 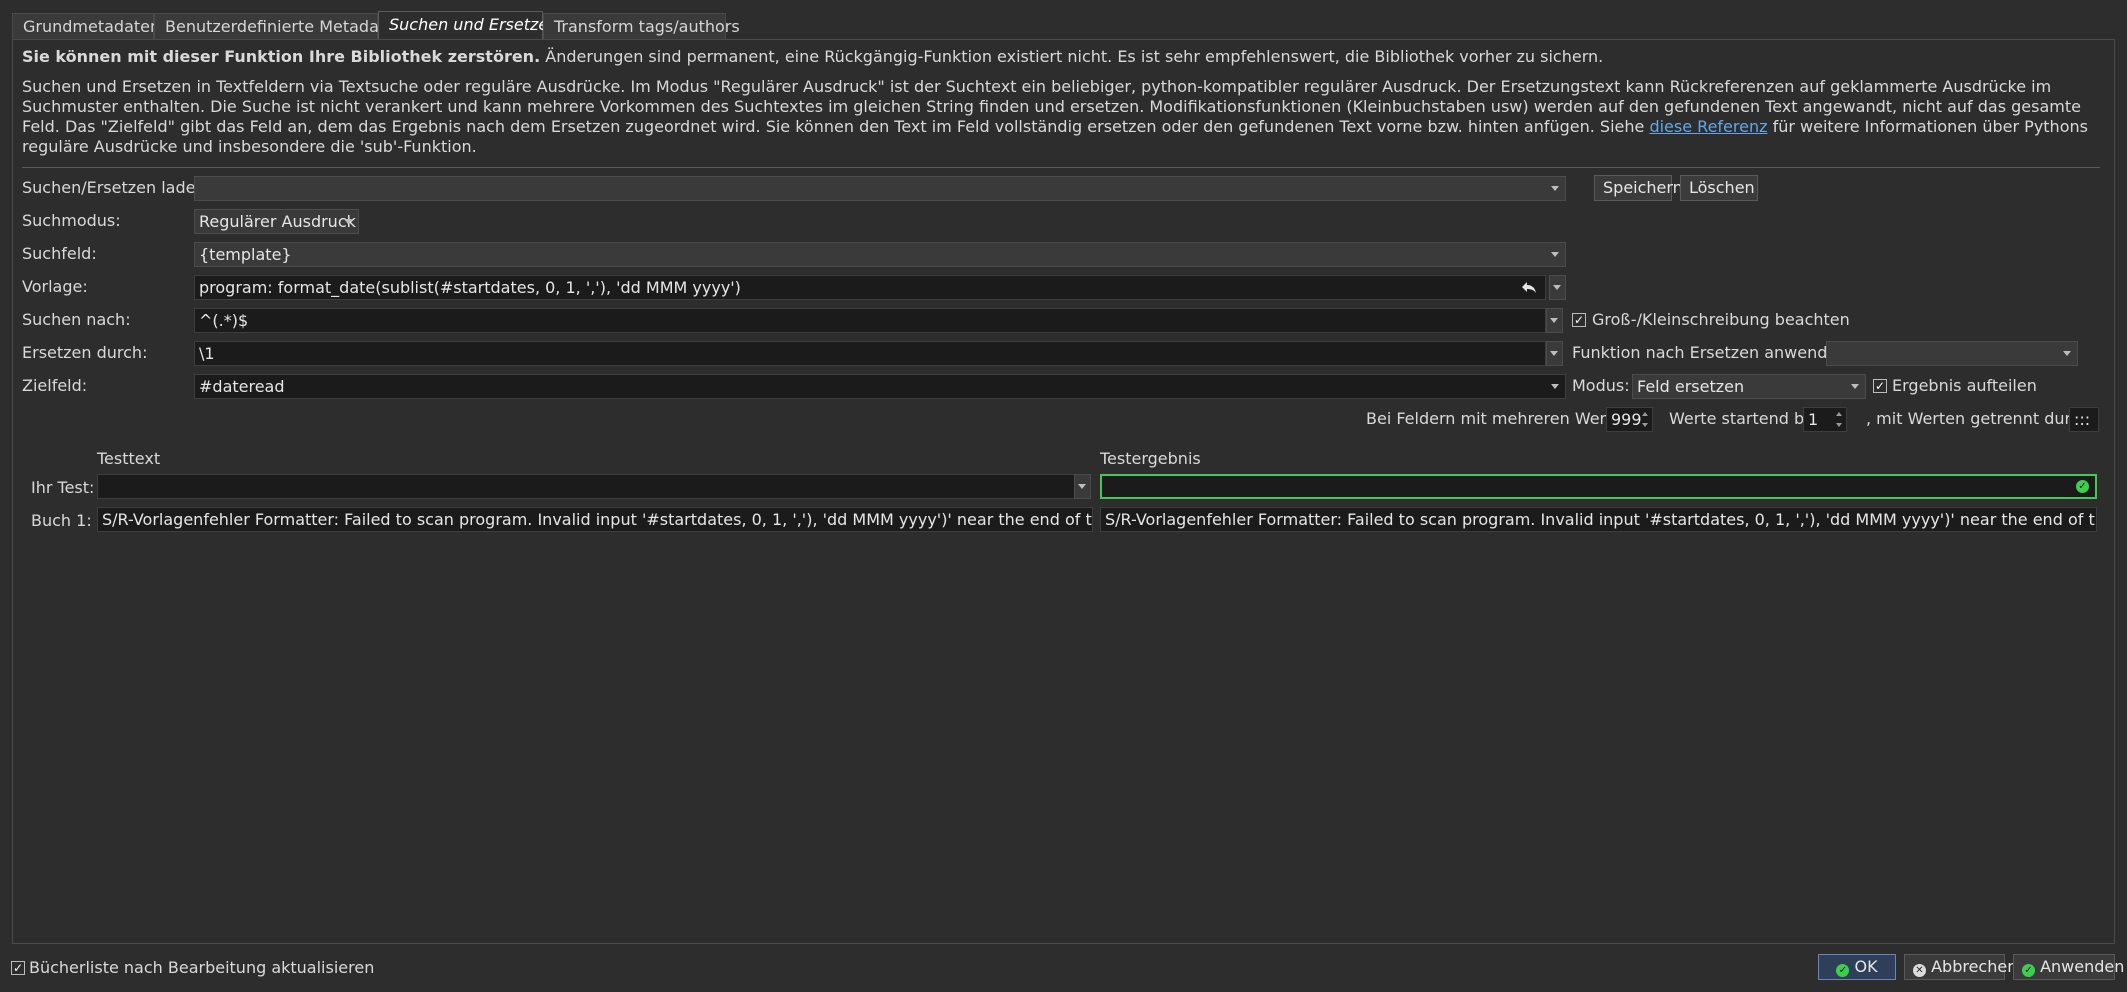 I want to click on start-at-label: Werte startend bei, so click(x=1744, y=418).